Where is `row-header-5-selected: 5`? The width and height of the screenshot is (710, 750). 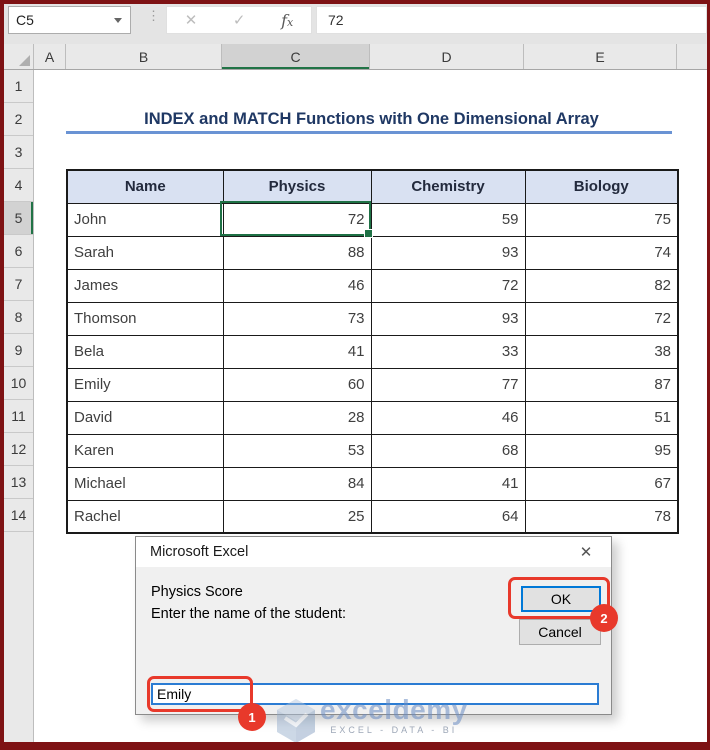 row-header-5-selected: 5 is located at coordinates (18, 218).